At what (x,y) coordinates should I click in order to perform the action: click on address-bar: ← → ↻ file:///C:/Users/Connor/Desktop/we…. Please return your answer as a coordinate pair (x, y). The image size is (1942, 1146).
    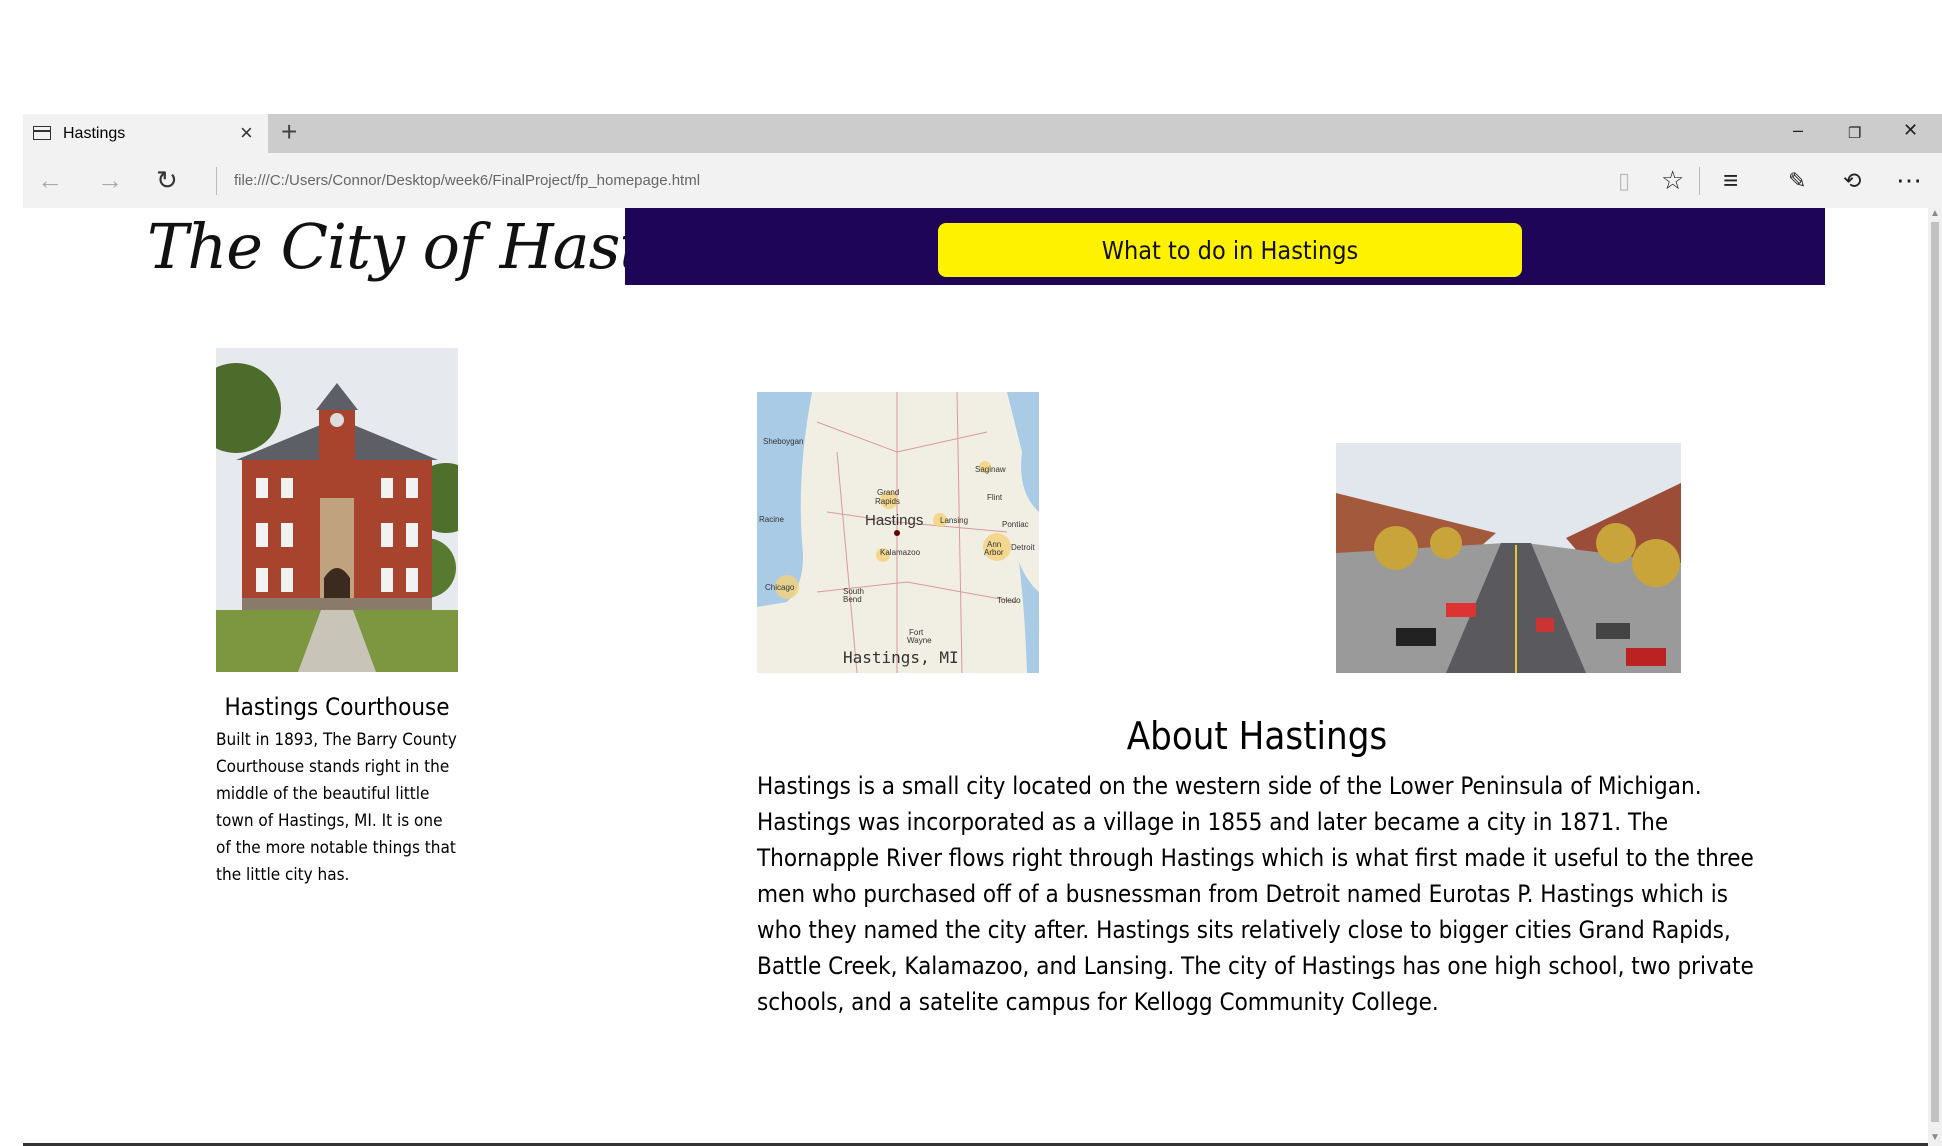
    Looking at the image, I should click on (982, 180).